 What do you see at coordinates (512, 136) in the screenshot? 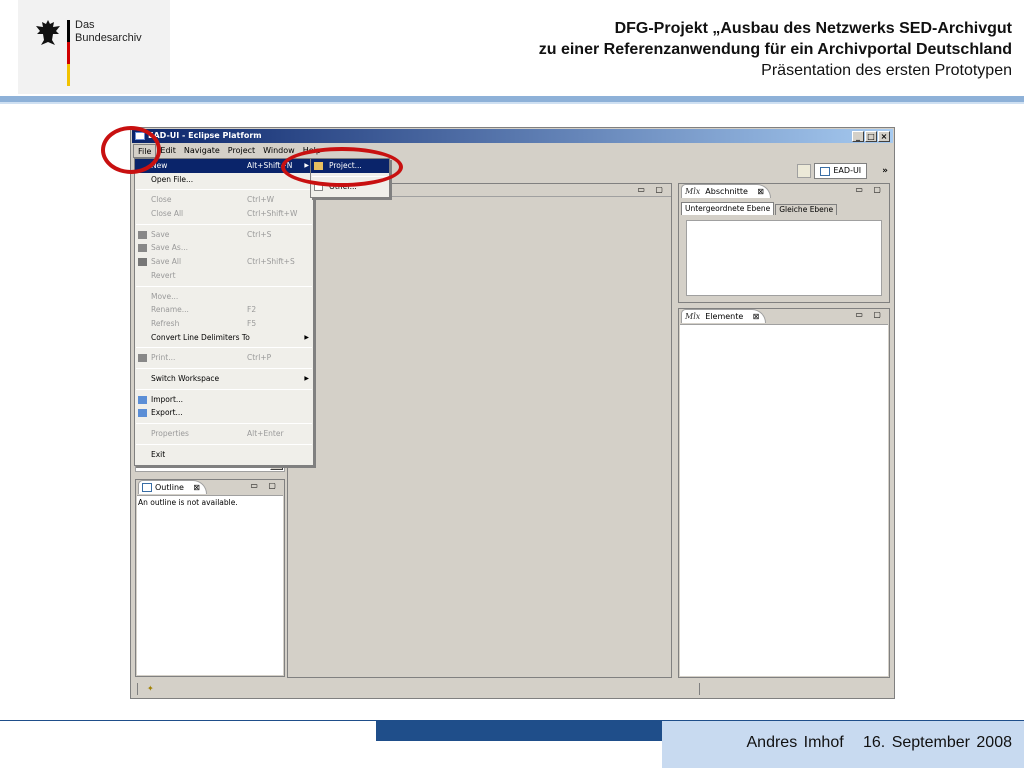
I see `window-titlebar: EAD-UI - Eclipse Platform _ □ ×` at bounding box center [512, 136].